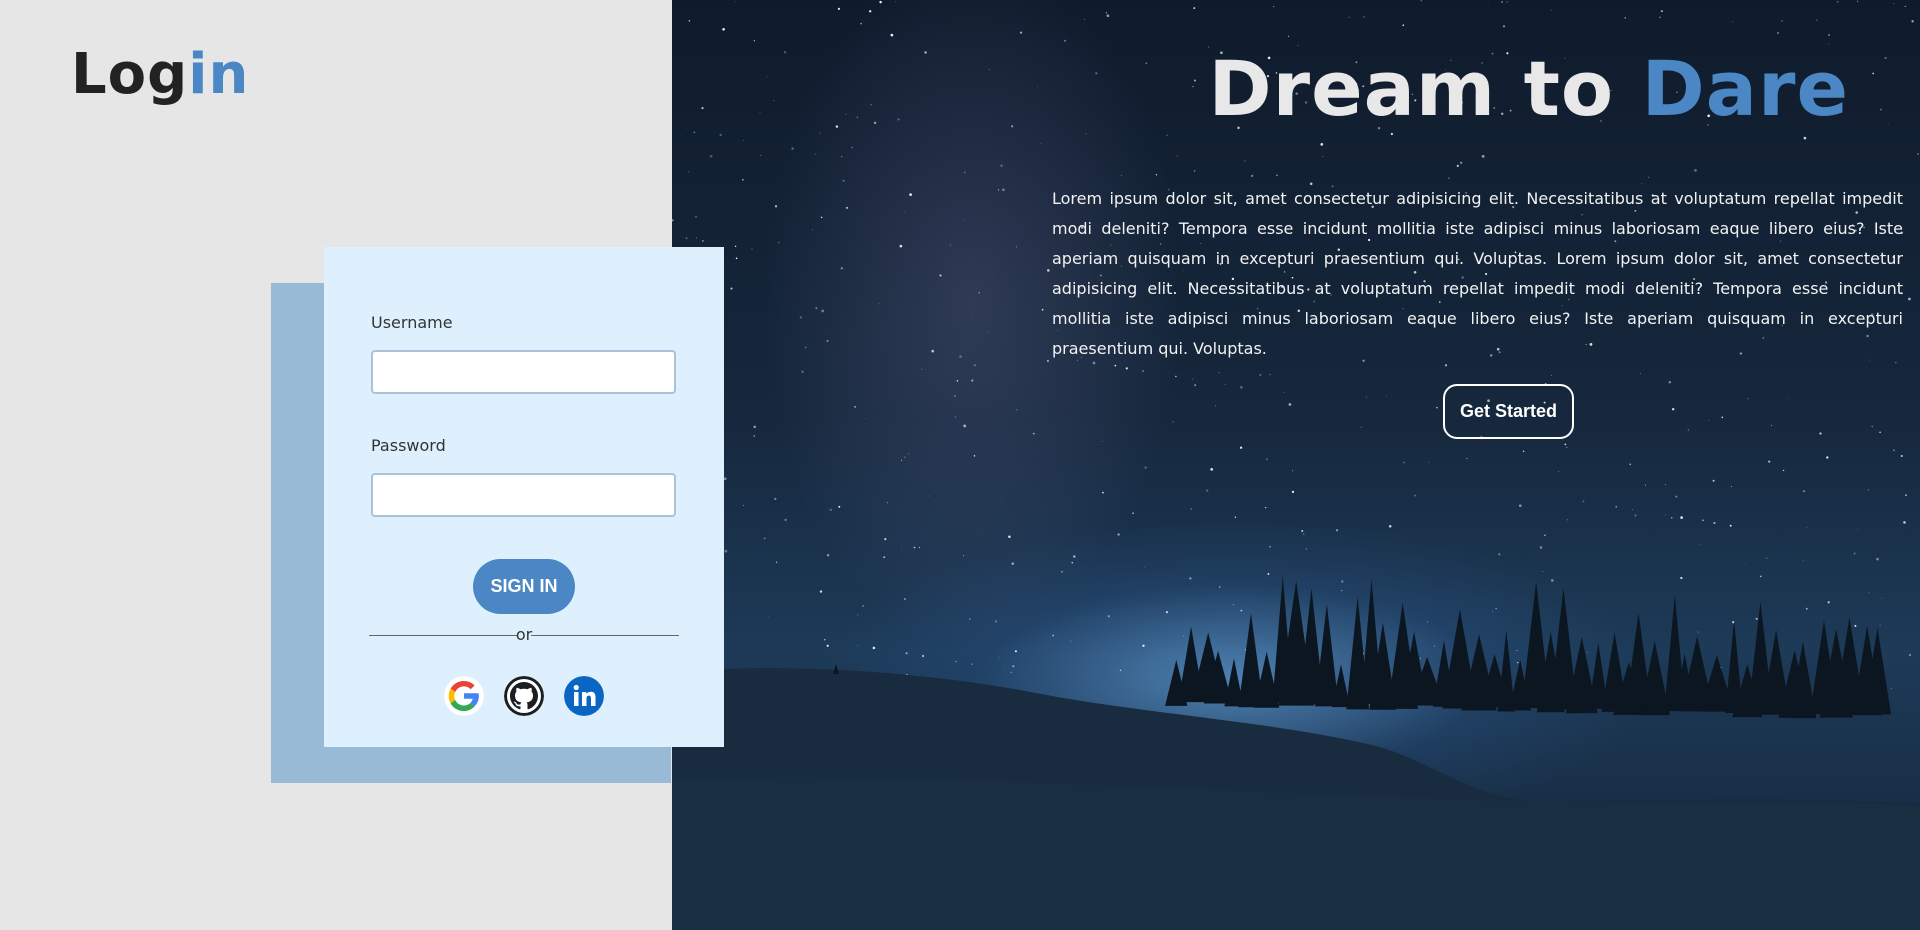 The height and width of the screenshot is (930, 1920). Describe the element at coordinates (412, 322) in the screenshot. I see `username-label: Username` at that location.